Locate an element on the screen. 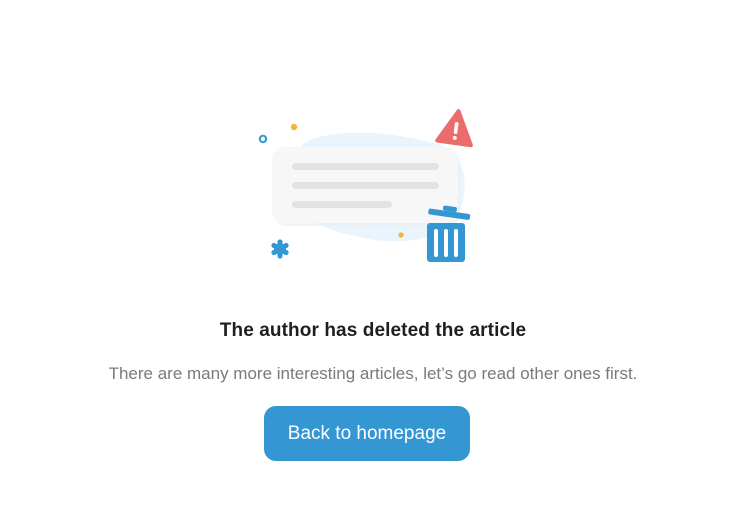 The width and height of the screenshot is (746, 508). page-title: The author has deleted the article is located at coordinates (373, 330).